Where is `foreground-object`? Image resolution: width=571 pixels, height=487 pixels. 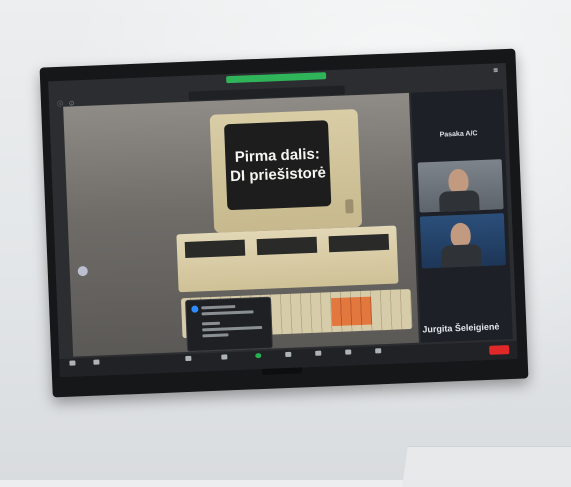
foreground-object is located at coordinates (486, 466).